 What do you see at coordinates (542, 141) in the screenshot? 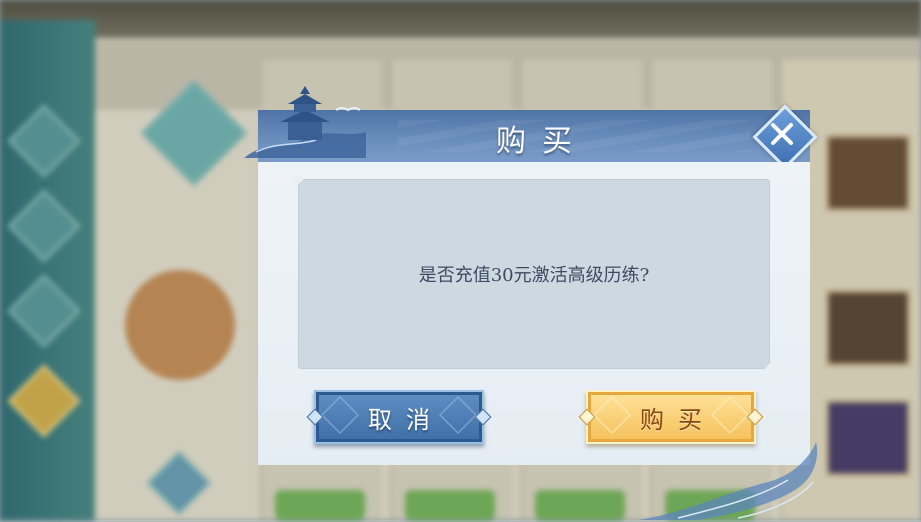
I see `dialog-title: 购买` at bounding box center [542, 141].